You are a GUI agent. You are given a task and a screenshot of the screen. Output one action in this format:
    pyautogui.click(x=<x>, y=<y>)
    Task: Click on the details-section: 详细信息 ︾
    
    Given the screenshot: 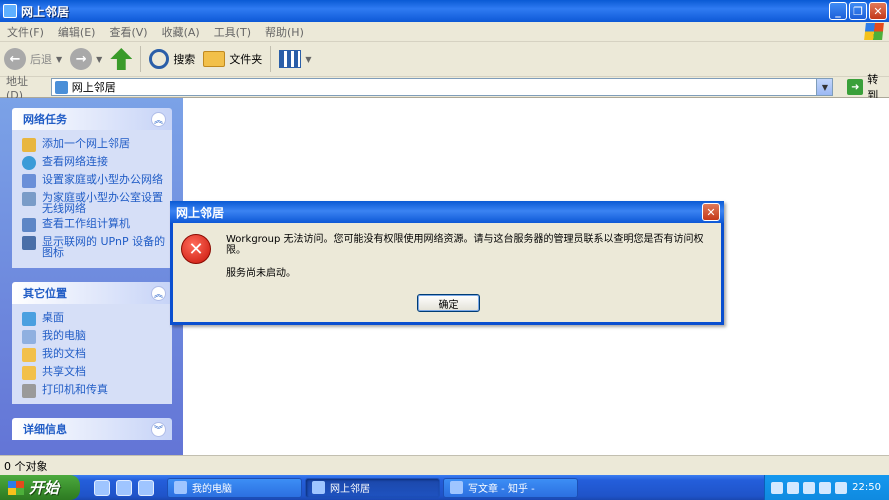 What is the action you would take?
    pyautogui.click(x=92, y=429)
    